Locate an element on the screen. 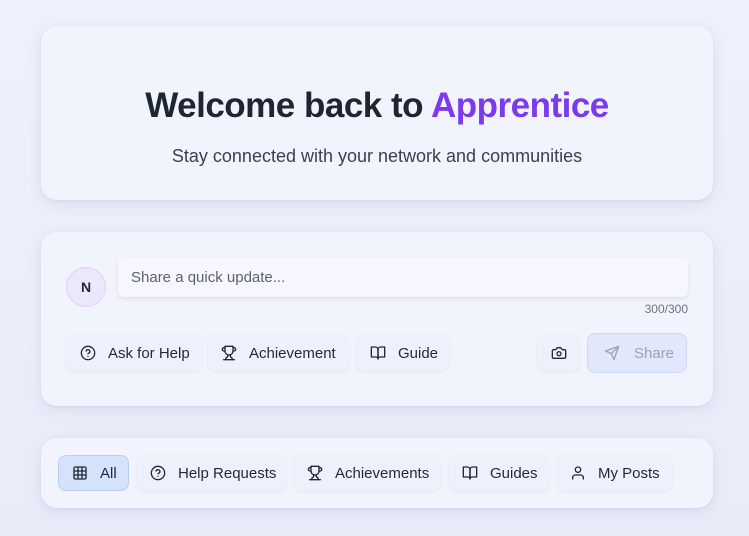  share-button: Share is located at coordinates (637, 353).